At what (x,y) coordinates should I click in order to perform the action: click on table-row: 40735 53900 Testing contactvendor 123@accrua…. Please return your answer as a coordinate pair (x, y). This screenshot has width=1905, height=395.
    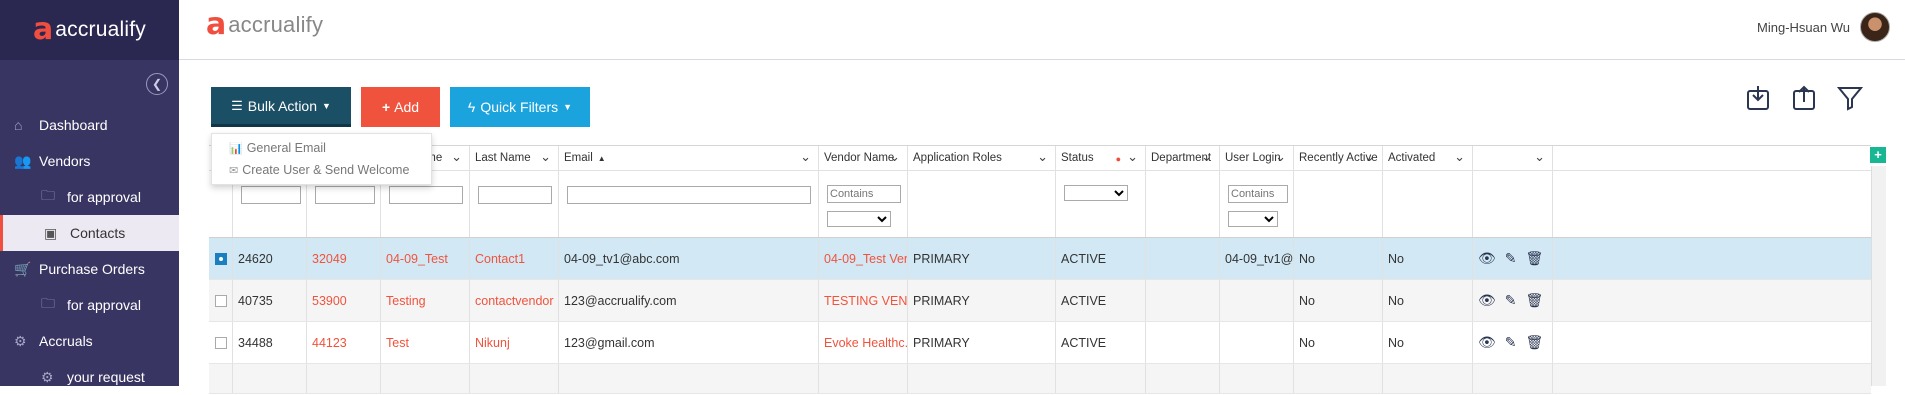
    Looking at the image, I should click on (1040, 301).